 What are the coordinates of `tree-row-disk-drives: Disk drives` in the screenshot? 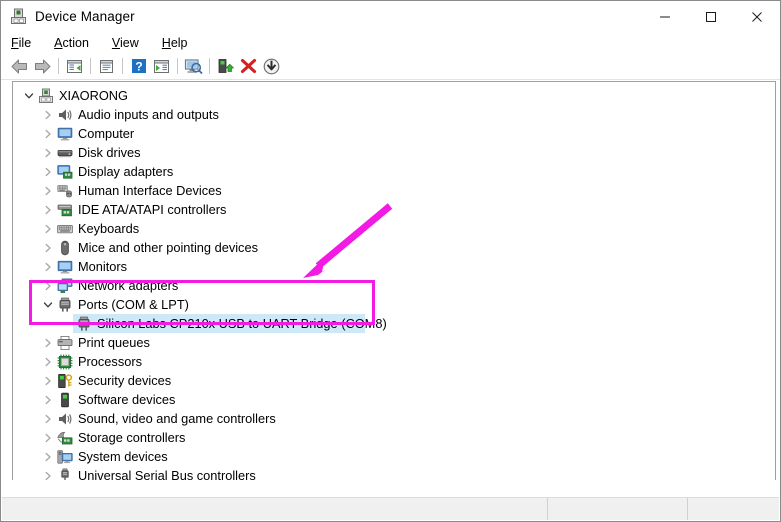 It's located at (394, 152).